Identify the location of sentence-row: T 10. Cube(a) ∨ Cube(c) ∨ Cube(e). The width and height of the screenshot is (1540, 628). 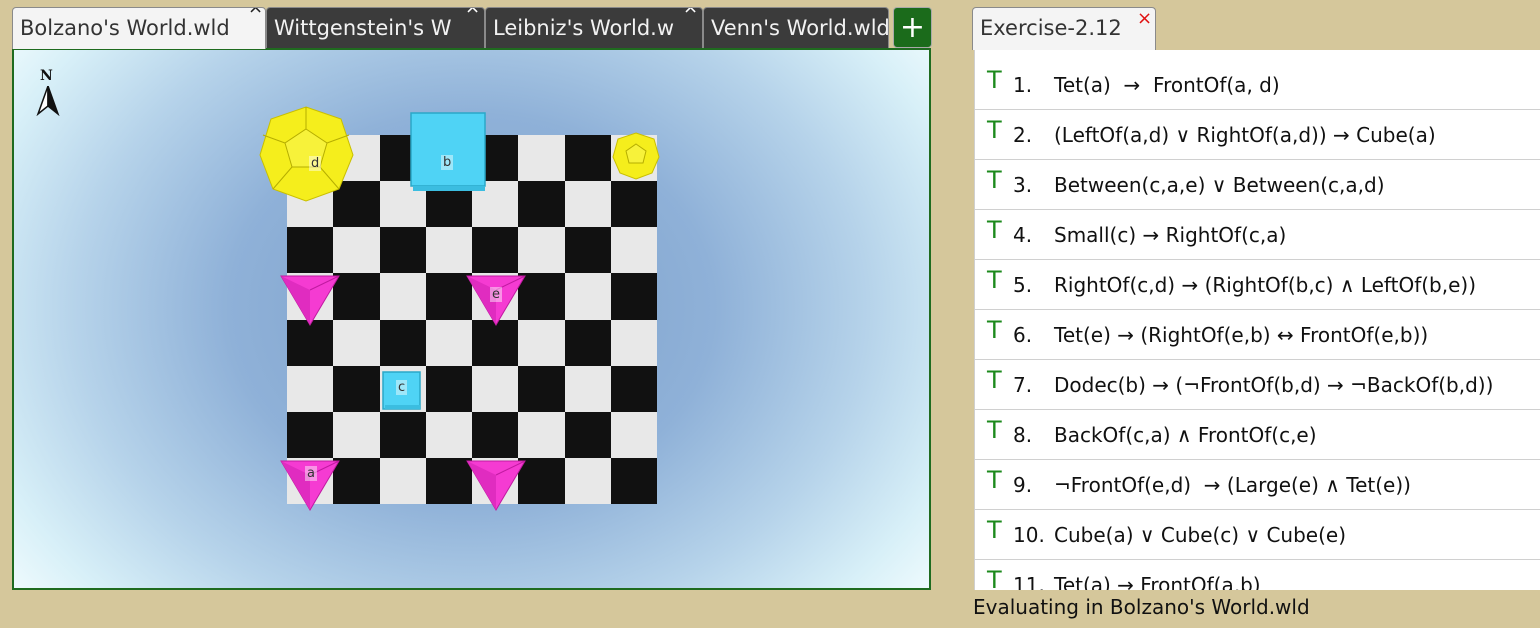
(1257, 535).